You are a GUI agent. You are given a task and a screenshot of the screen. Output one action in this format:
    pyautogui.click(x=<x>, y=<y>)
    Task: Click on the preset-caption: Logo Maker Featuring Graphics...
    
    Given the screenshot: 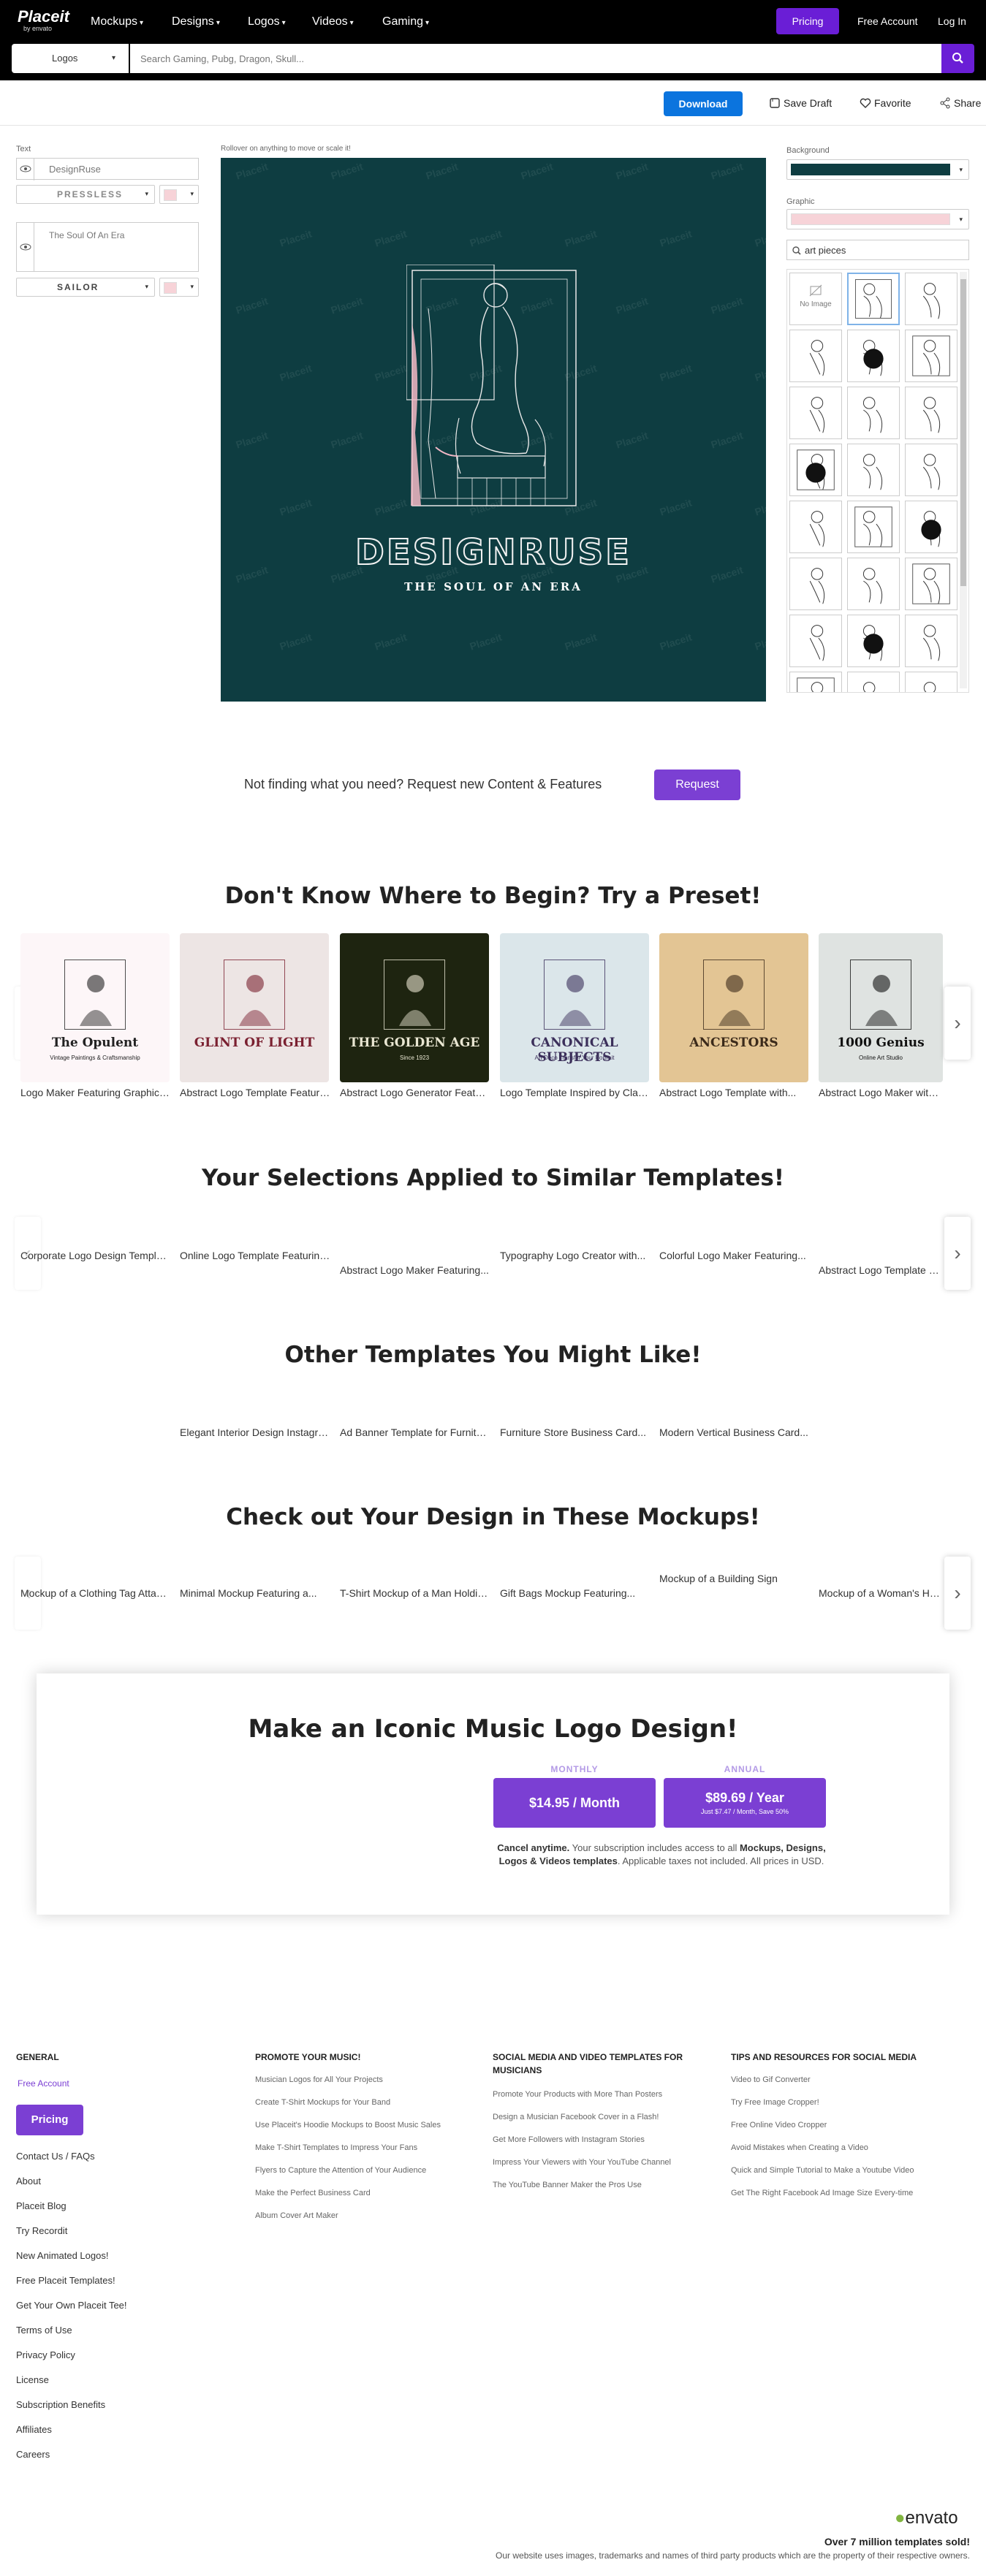 What is the action you would take?
    pyautogui.click(x=95, y=1093)
    